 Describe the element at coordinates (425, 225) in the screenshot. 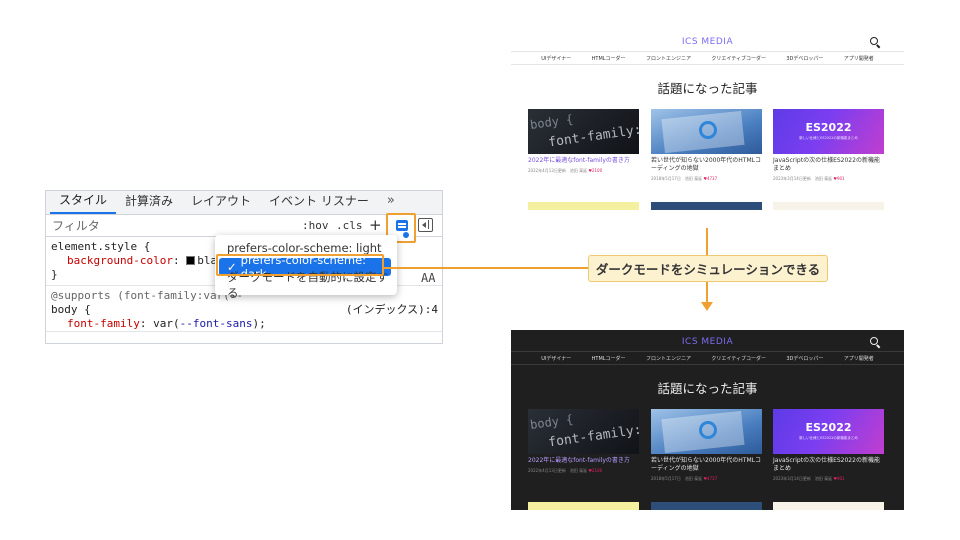

I see `toggle-sidebar-icon` at that location.